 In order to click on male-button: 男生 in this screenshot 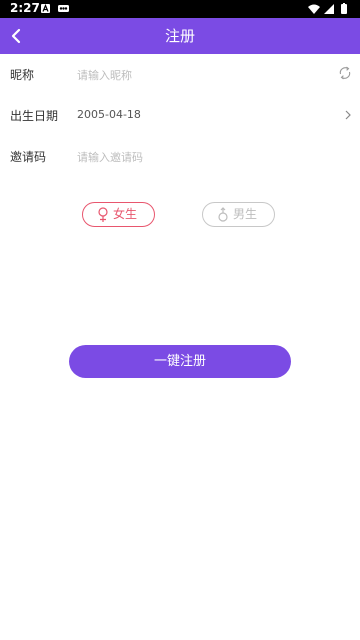, I will do `click(238, 214)`.